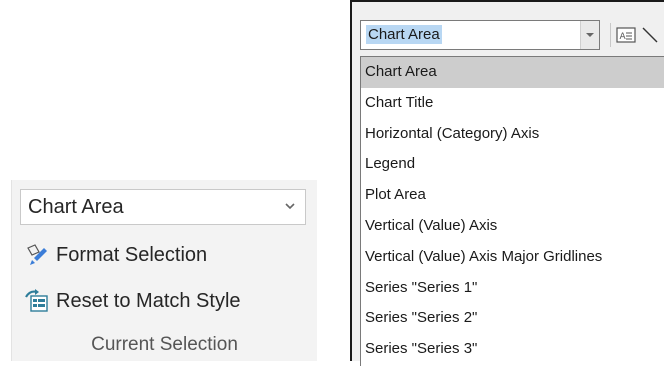 This screenshot has height=366, width=664. Describe the element at coordinates (512, 226) in the screenshot. I see `dropdown-list-item: Vertical (Value) Axis` at that location.